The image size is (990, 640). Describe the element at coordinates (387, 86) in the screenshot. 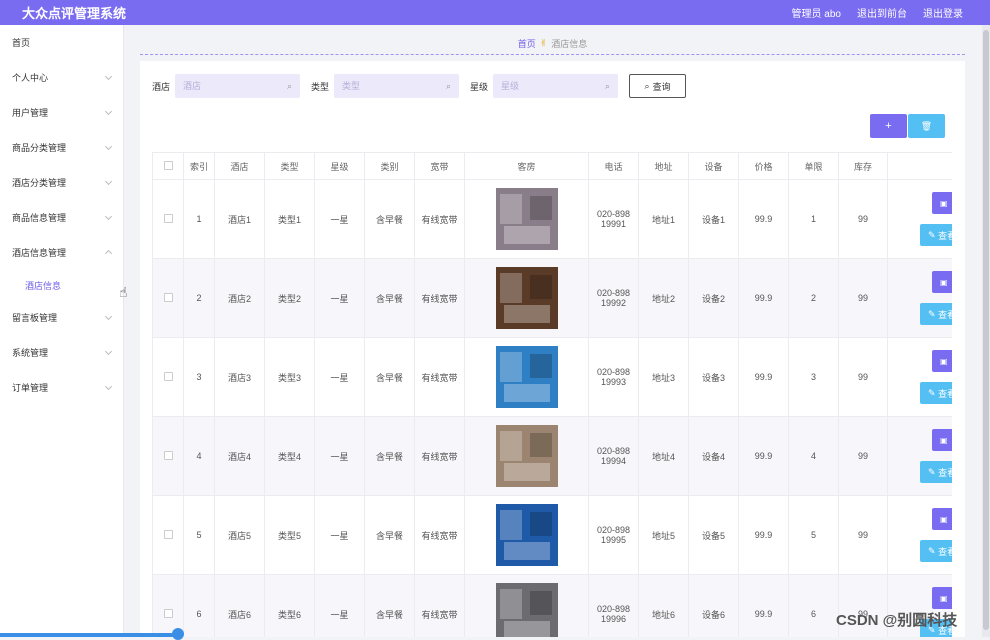

I see `type-search-input` at that location.